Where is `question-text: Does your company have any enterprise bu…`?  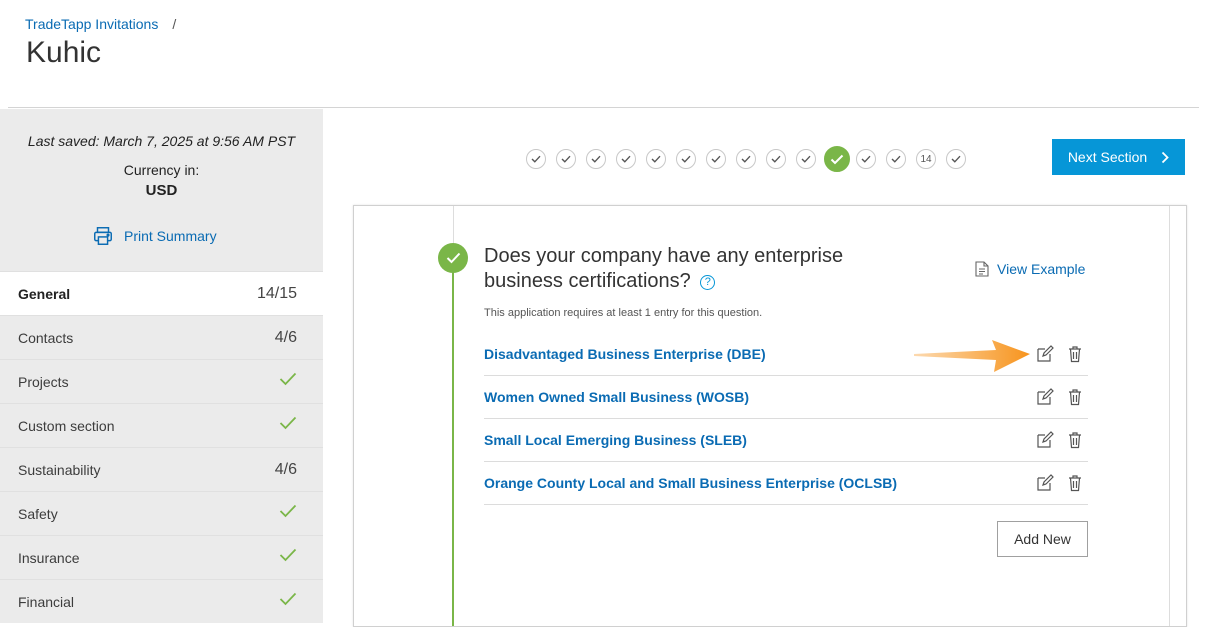 question-text: Does your company have any enterprise bu… is located at coordinates (664, 268).